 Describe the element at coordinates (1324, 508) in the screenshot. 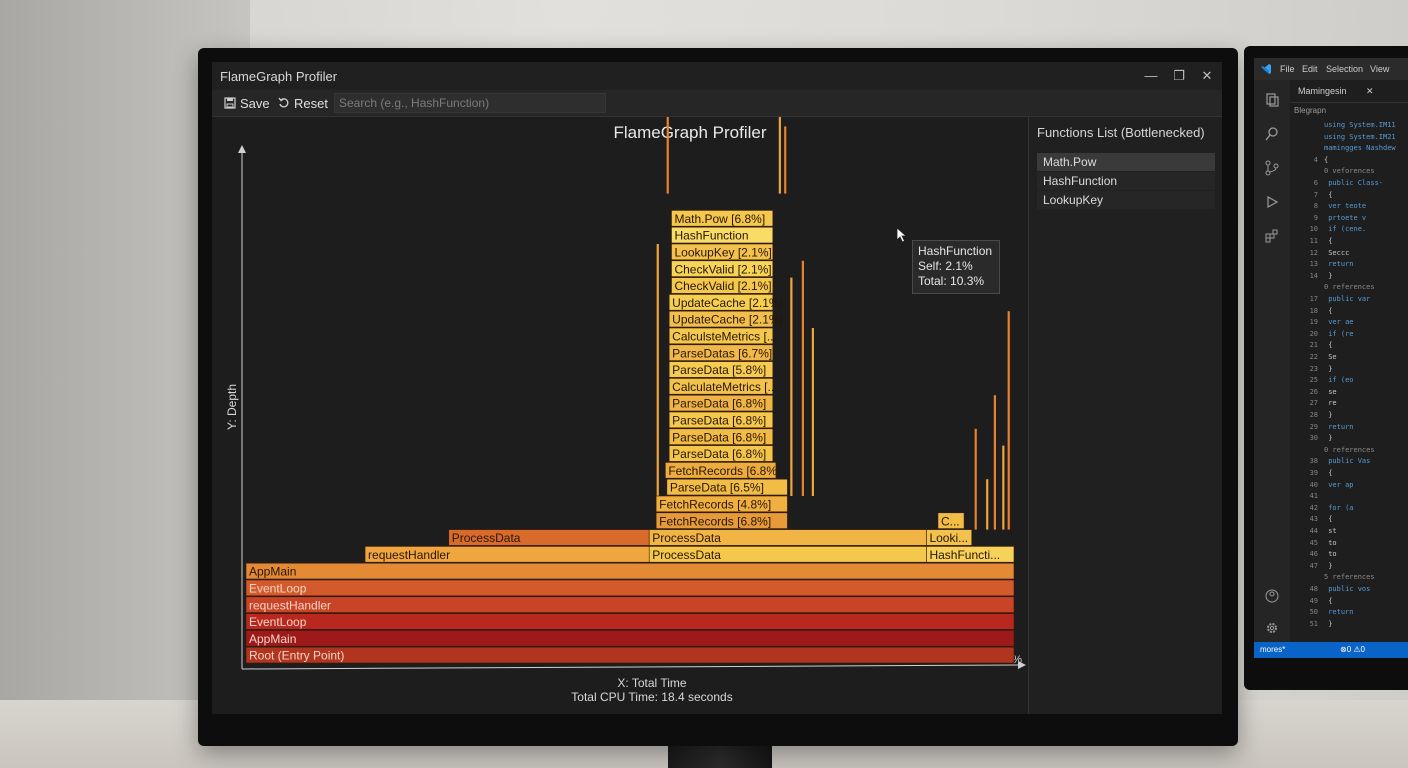

I see `code-line: 42 for (a` at that location.